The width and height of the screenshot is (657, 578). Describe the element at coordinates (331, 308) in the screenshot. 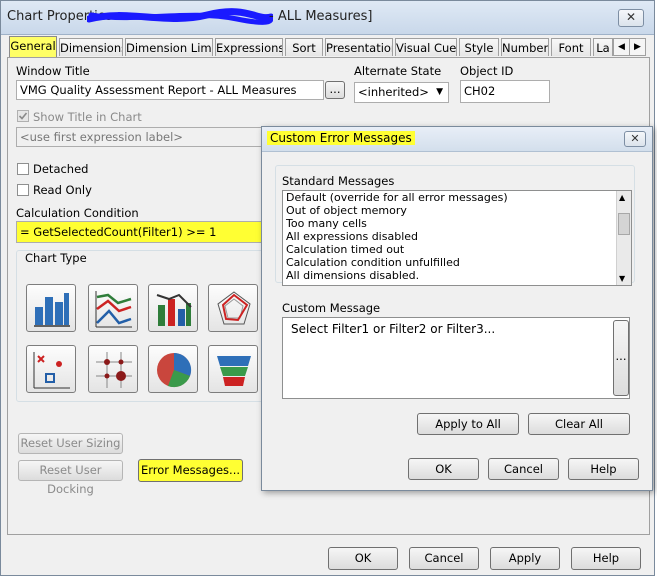

I see `custom-message-label: Custom Message` at that location.